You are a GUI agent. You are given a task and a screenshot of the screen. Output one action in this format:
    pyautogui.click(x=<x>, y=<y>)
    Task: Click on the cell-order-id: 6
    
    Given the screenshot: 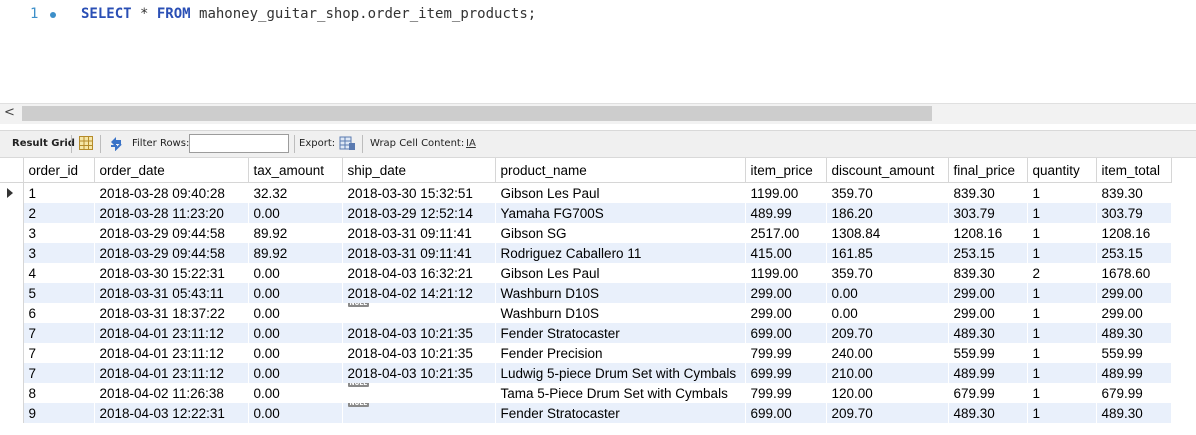 What is the action you would take?
    pyautogui.click(x=58, y=313)
    